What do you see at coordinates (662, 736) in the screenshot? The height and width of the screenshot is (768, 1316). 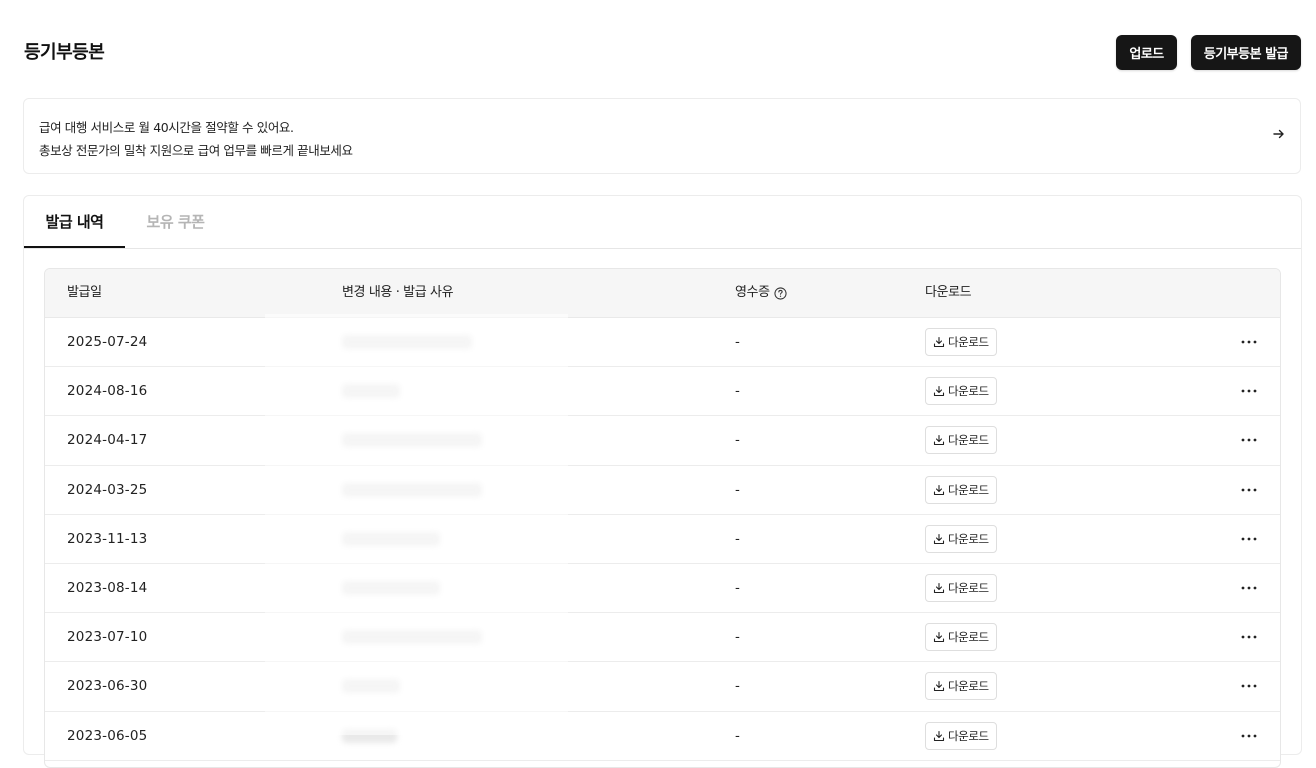 I see `table-row: 2023-06-05 - 다운로드` at bounding box center [662, 736].